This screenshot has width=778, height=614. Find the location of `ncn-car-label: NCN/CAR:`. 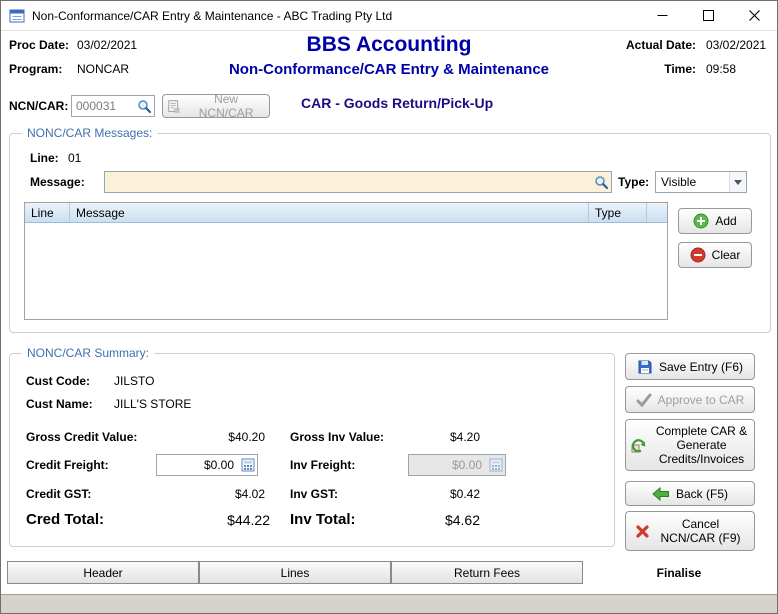

ncn-car-label: NCN/CAR: is located at coordinates (39, 106).